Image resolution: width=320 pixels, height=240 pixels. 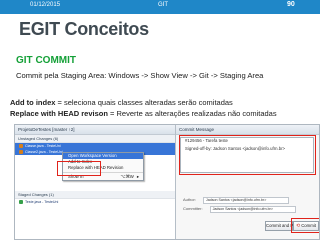 What do you see at coordinates (46, 60) in the screenshot?
I see `slide-subtitle: GIT COMMIT` at bounding box center [46, 60].